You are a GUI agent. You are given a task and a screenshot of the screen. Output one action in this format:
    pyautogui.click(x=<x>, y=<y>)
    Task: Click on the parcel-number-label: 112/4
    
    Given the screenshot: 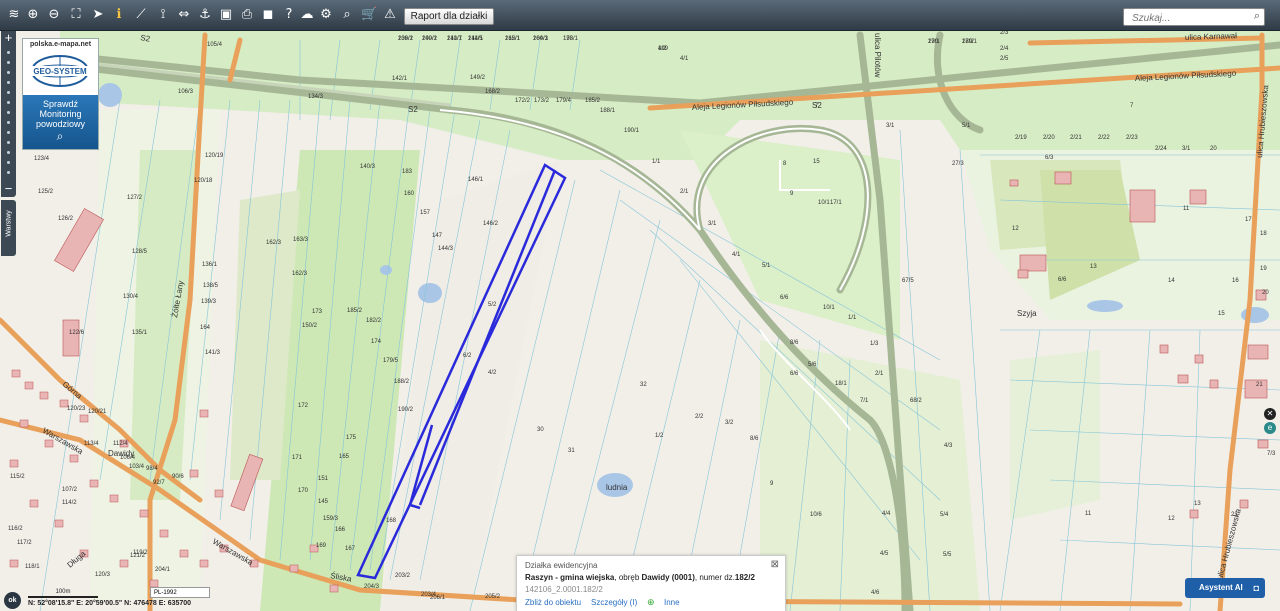 What is the action you would take?
    pyautogui.click(x=120, y=444)
    